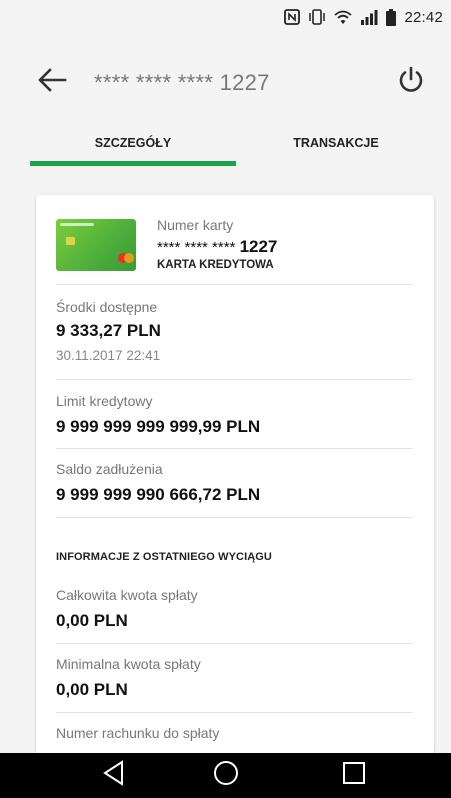  What do you see at coordinates (336, 150) in the screenshot?
I see `tab-transactions: TRANSAKCJE` at bounding box center [336, 150].